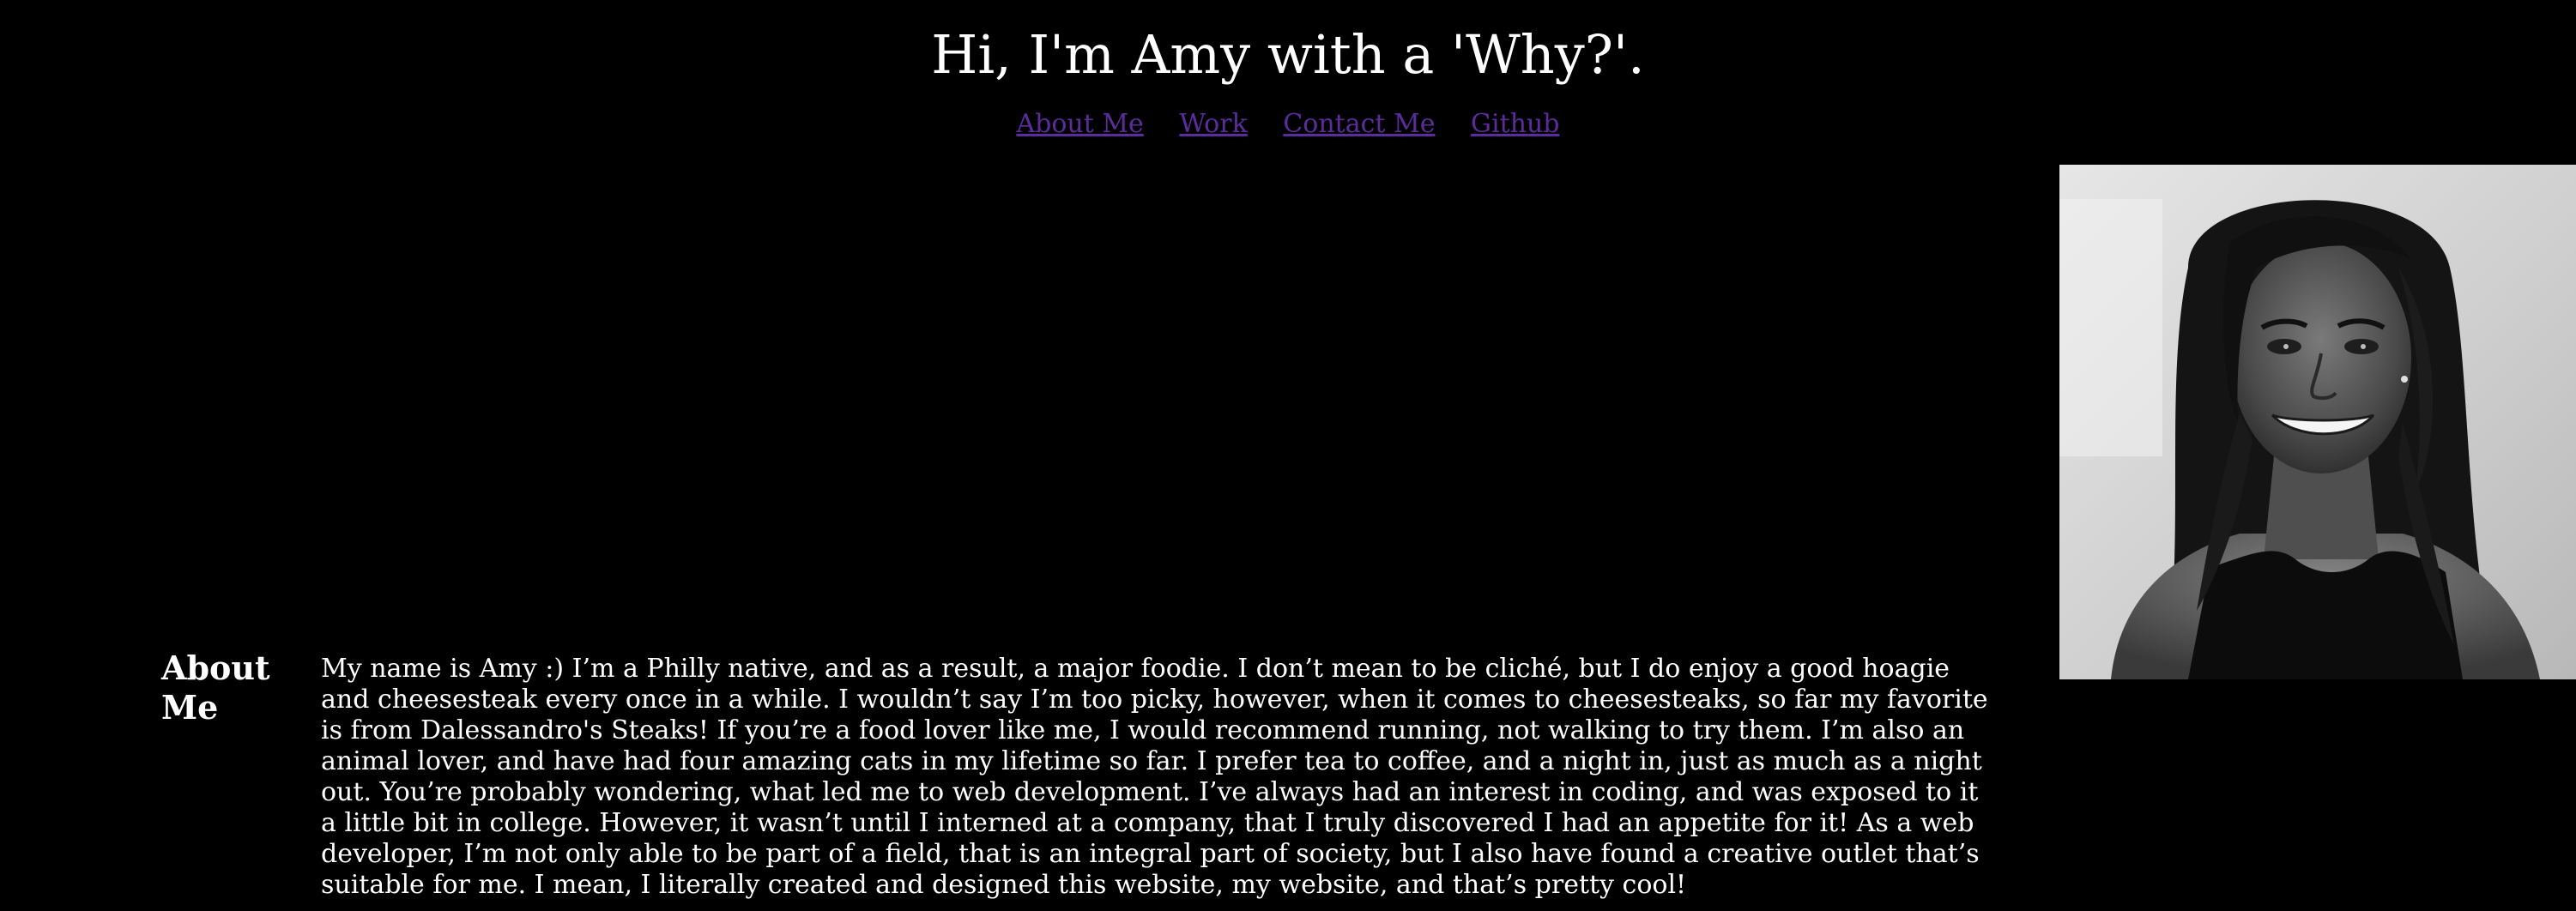  I want to click on main-nav: About Me Work Contact Me Github, so click(1288, 124).